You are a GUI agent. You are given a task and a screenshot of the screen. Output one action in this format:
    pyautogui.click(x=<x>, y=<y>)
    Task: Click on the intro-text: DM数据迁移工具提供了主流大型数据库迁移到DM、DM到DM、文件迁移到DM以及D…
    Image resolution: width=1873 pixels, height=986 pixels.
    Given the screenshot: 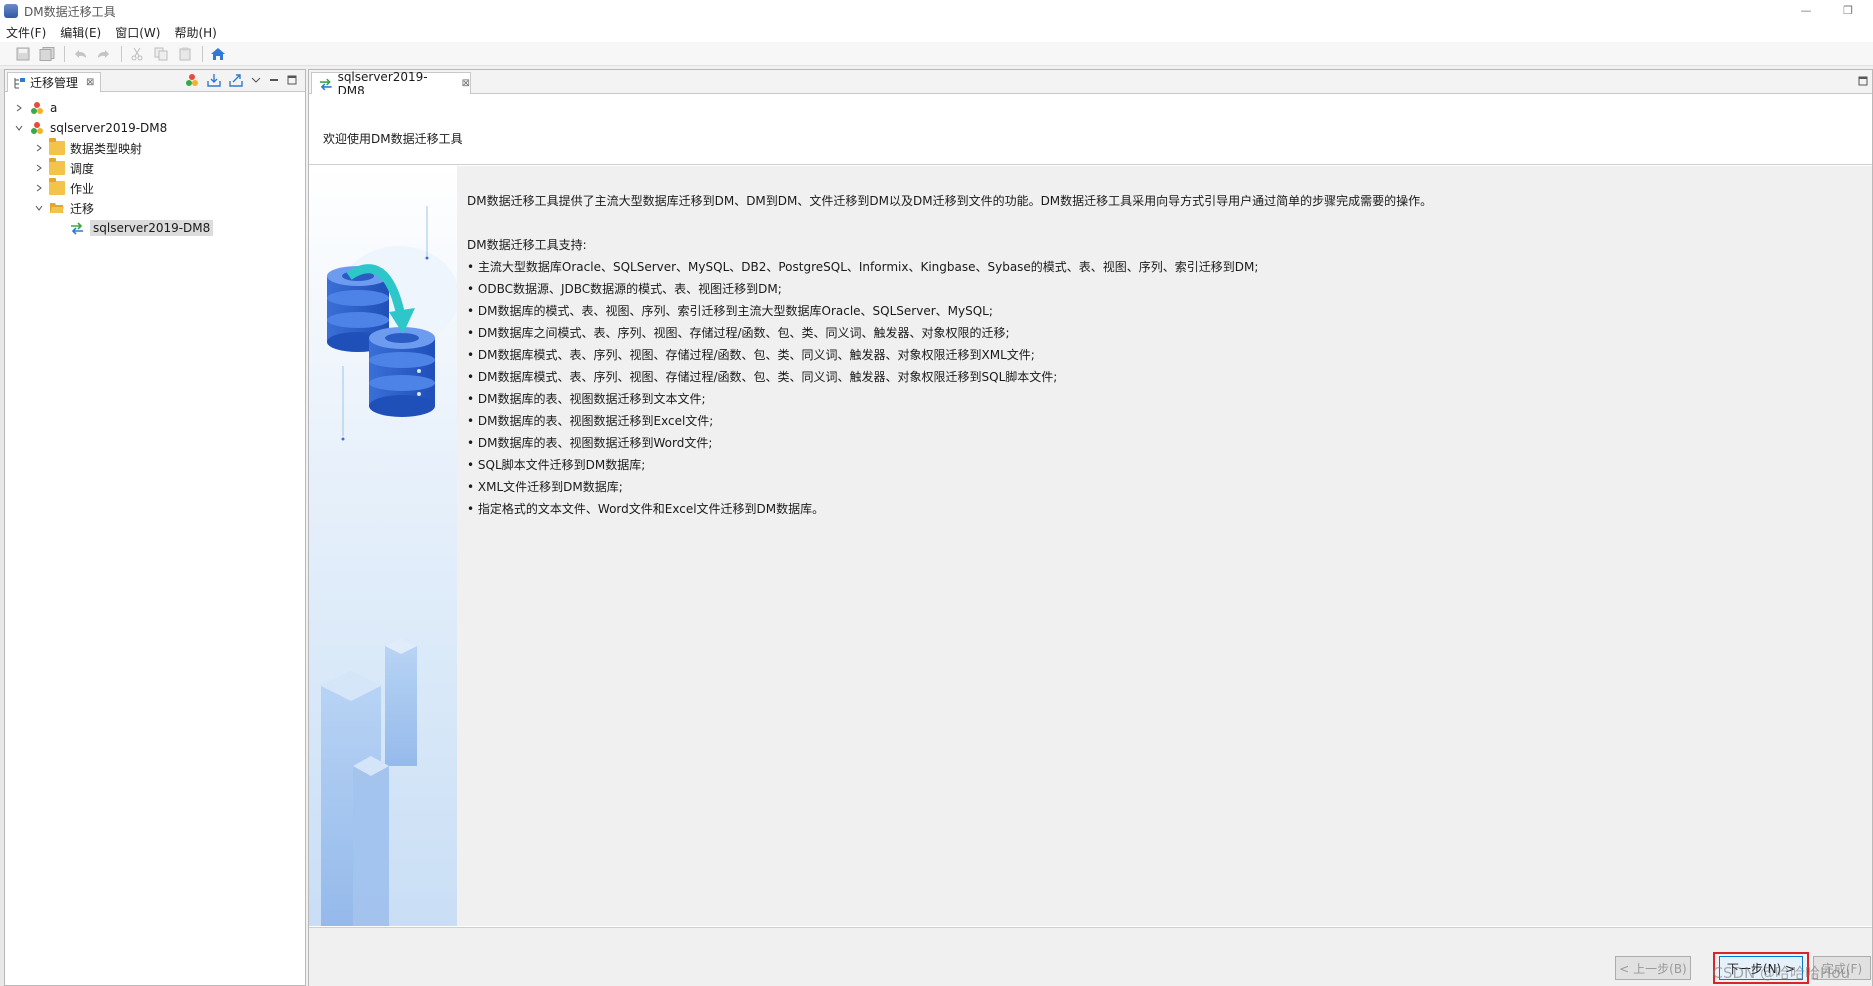 What is the action you would take?
    pyautogui.click(x=950, y=201)
    